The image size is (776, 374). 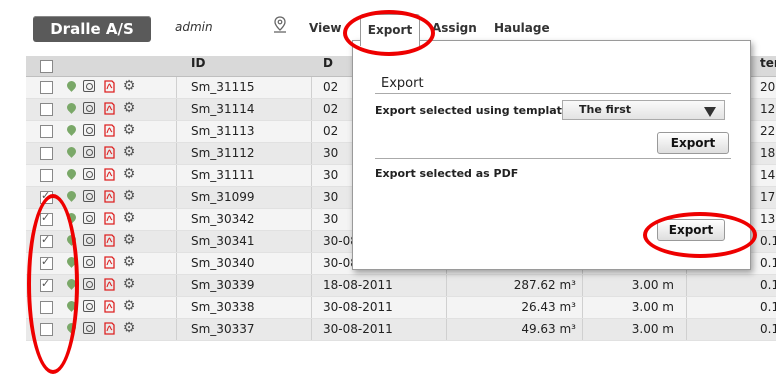 What do you see at coordinates (46, 66) in the screenshot?
I see `select-all-checkbox` at bounding box center [46, 66].